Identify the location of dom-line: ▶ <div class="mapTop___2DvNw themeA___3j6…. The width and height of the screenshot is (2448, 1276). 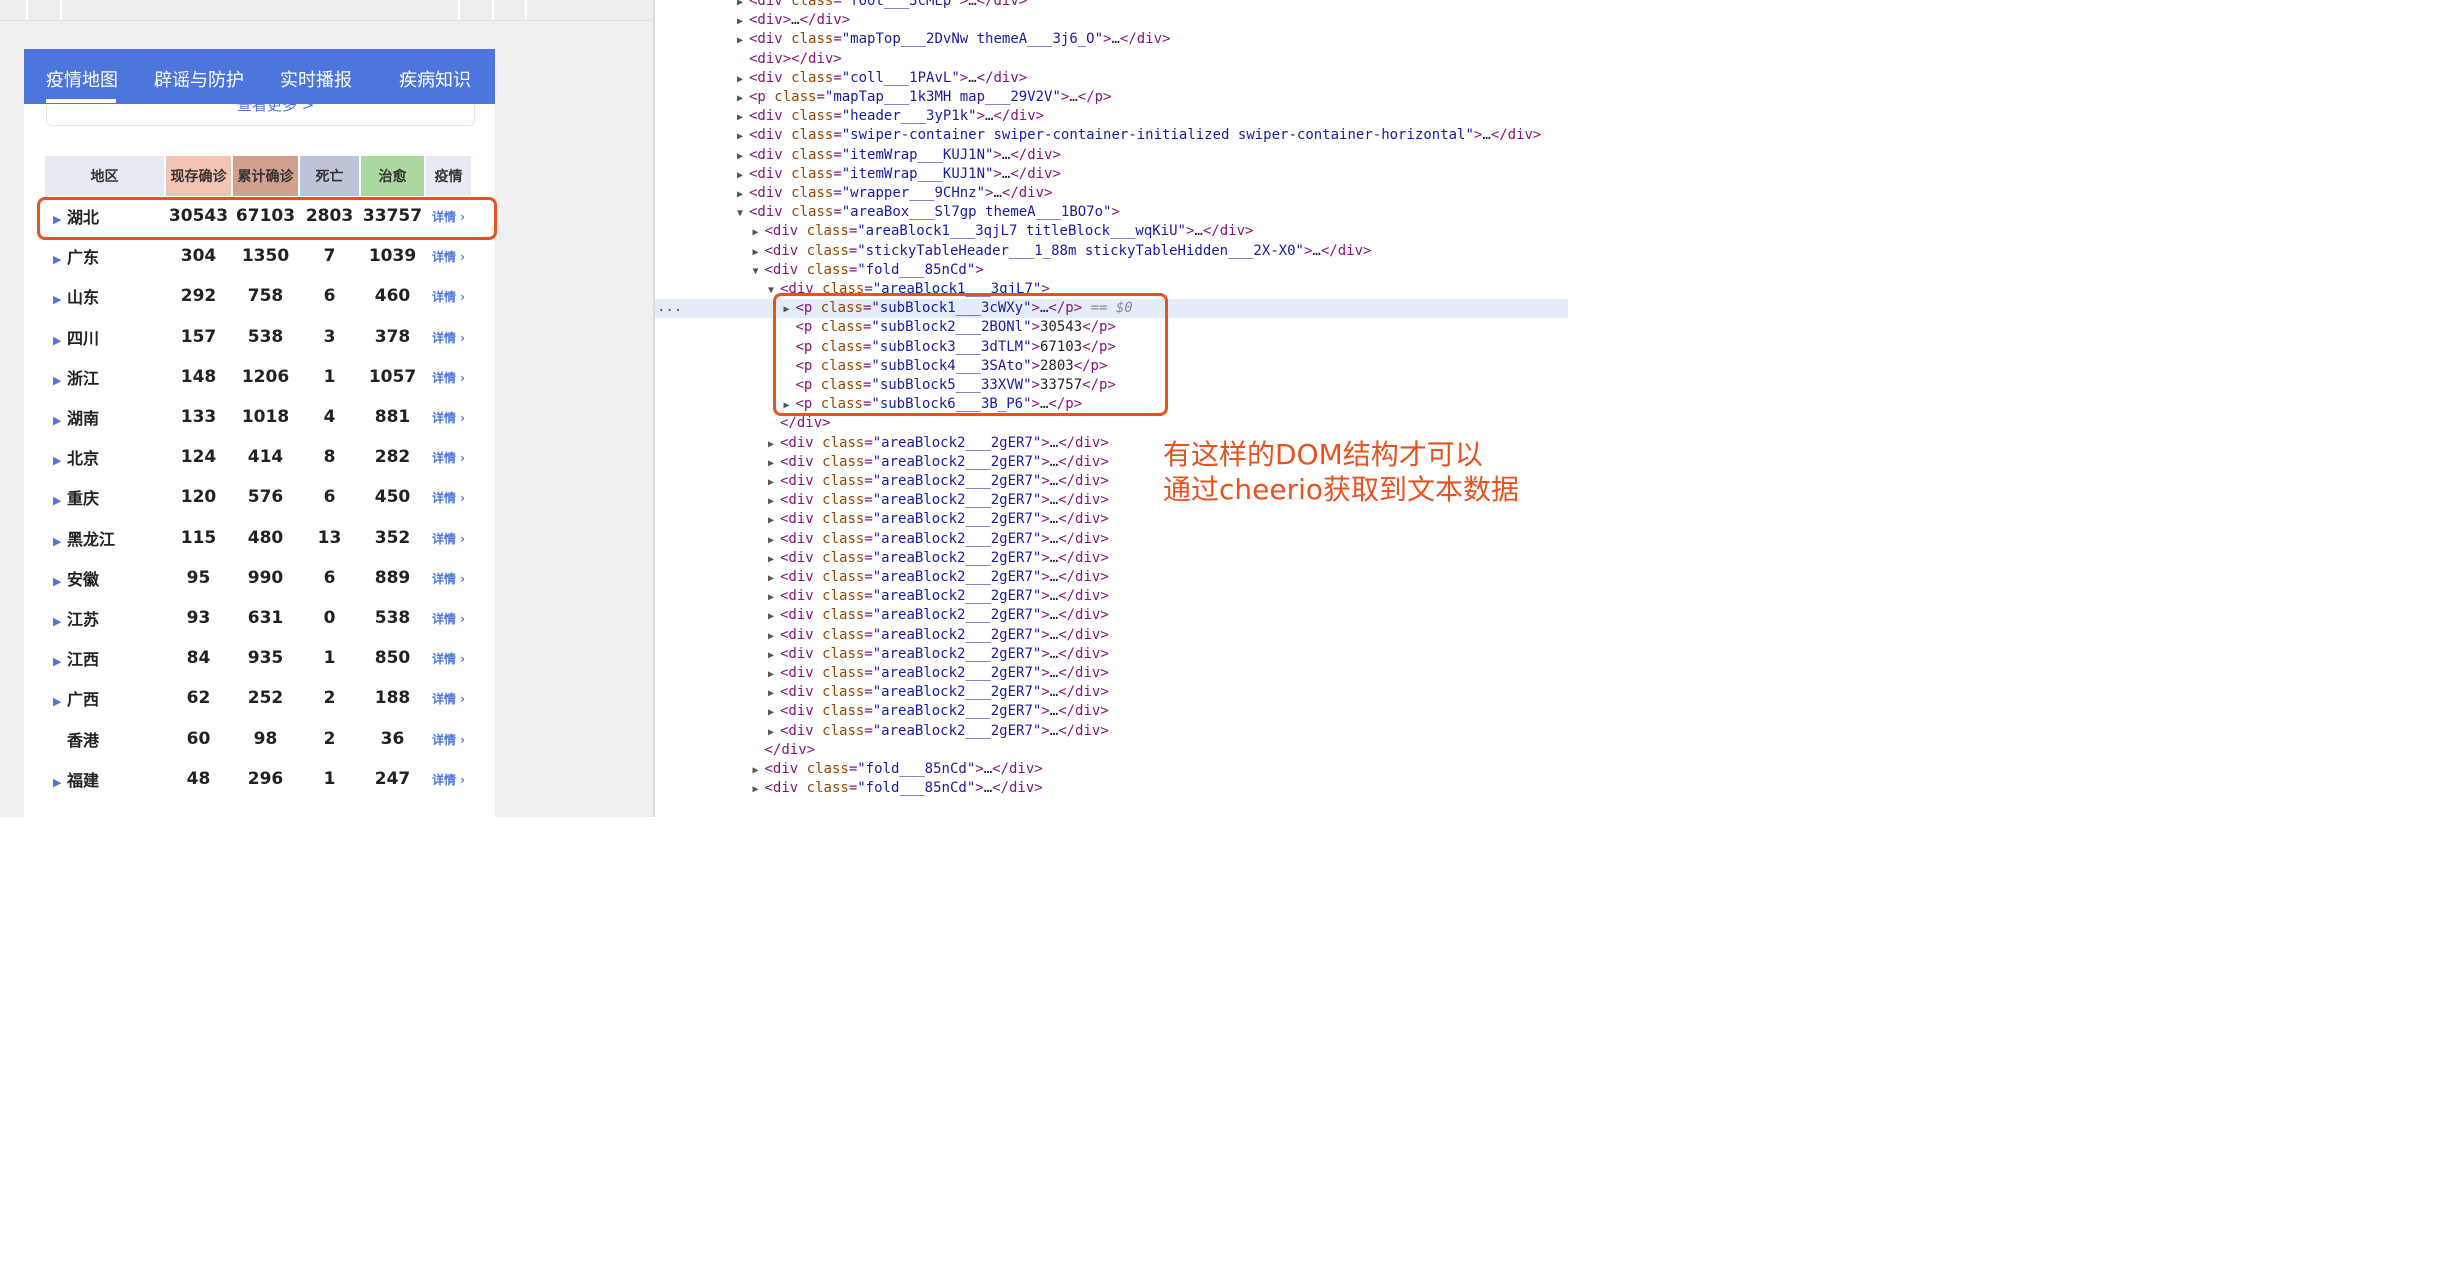
(1111, 39).